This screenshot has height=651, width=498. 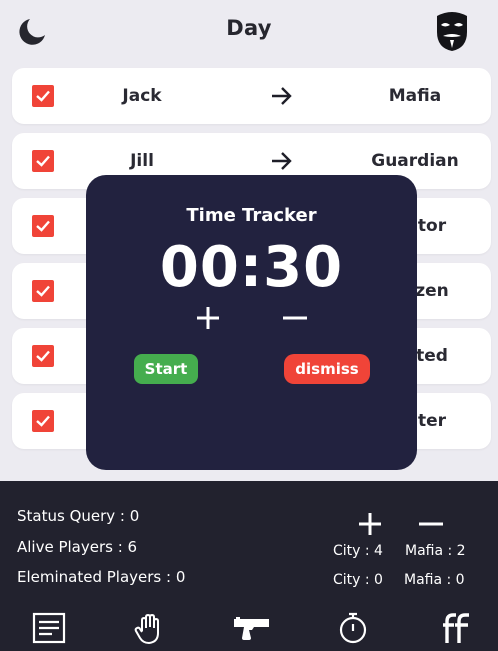 What do you see at coordinates (327, 369) in the screenshot?
I see `dismiss-button: dismiss` at bounding box center [327, 369].